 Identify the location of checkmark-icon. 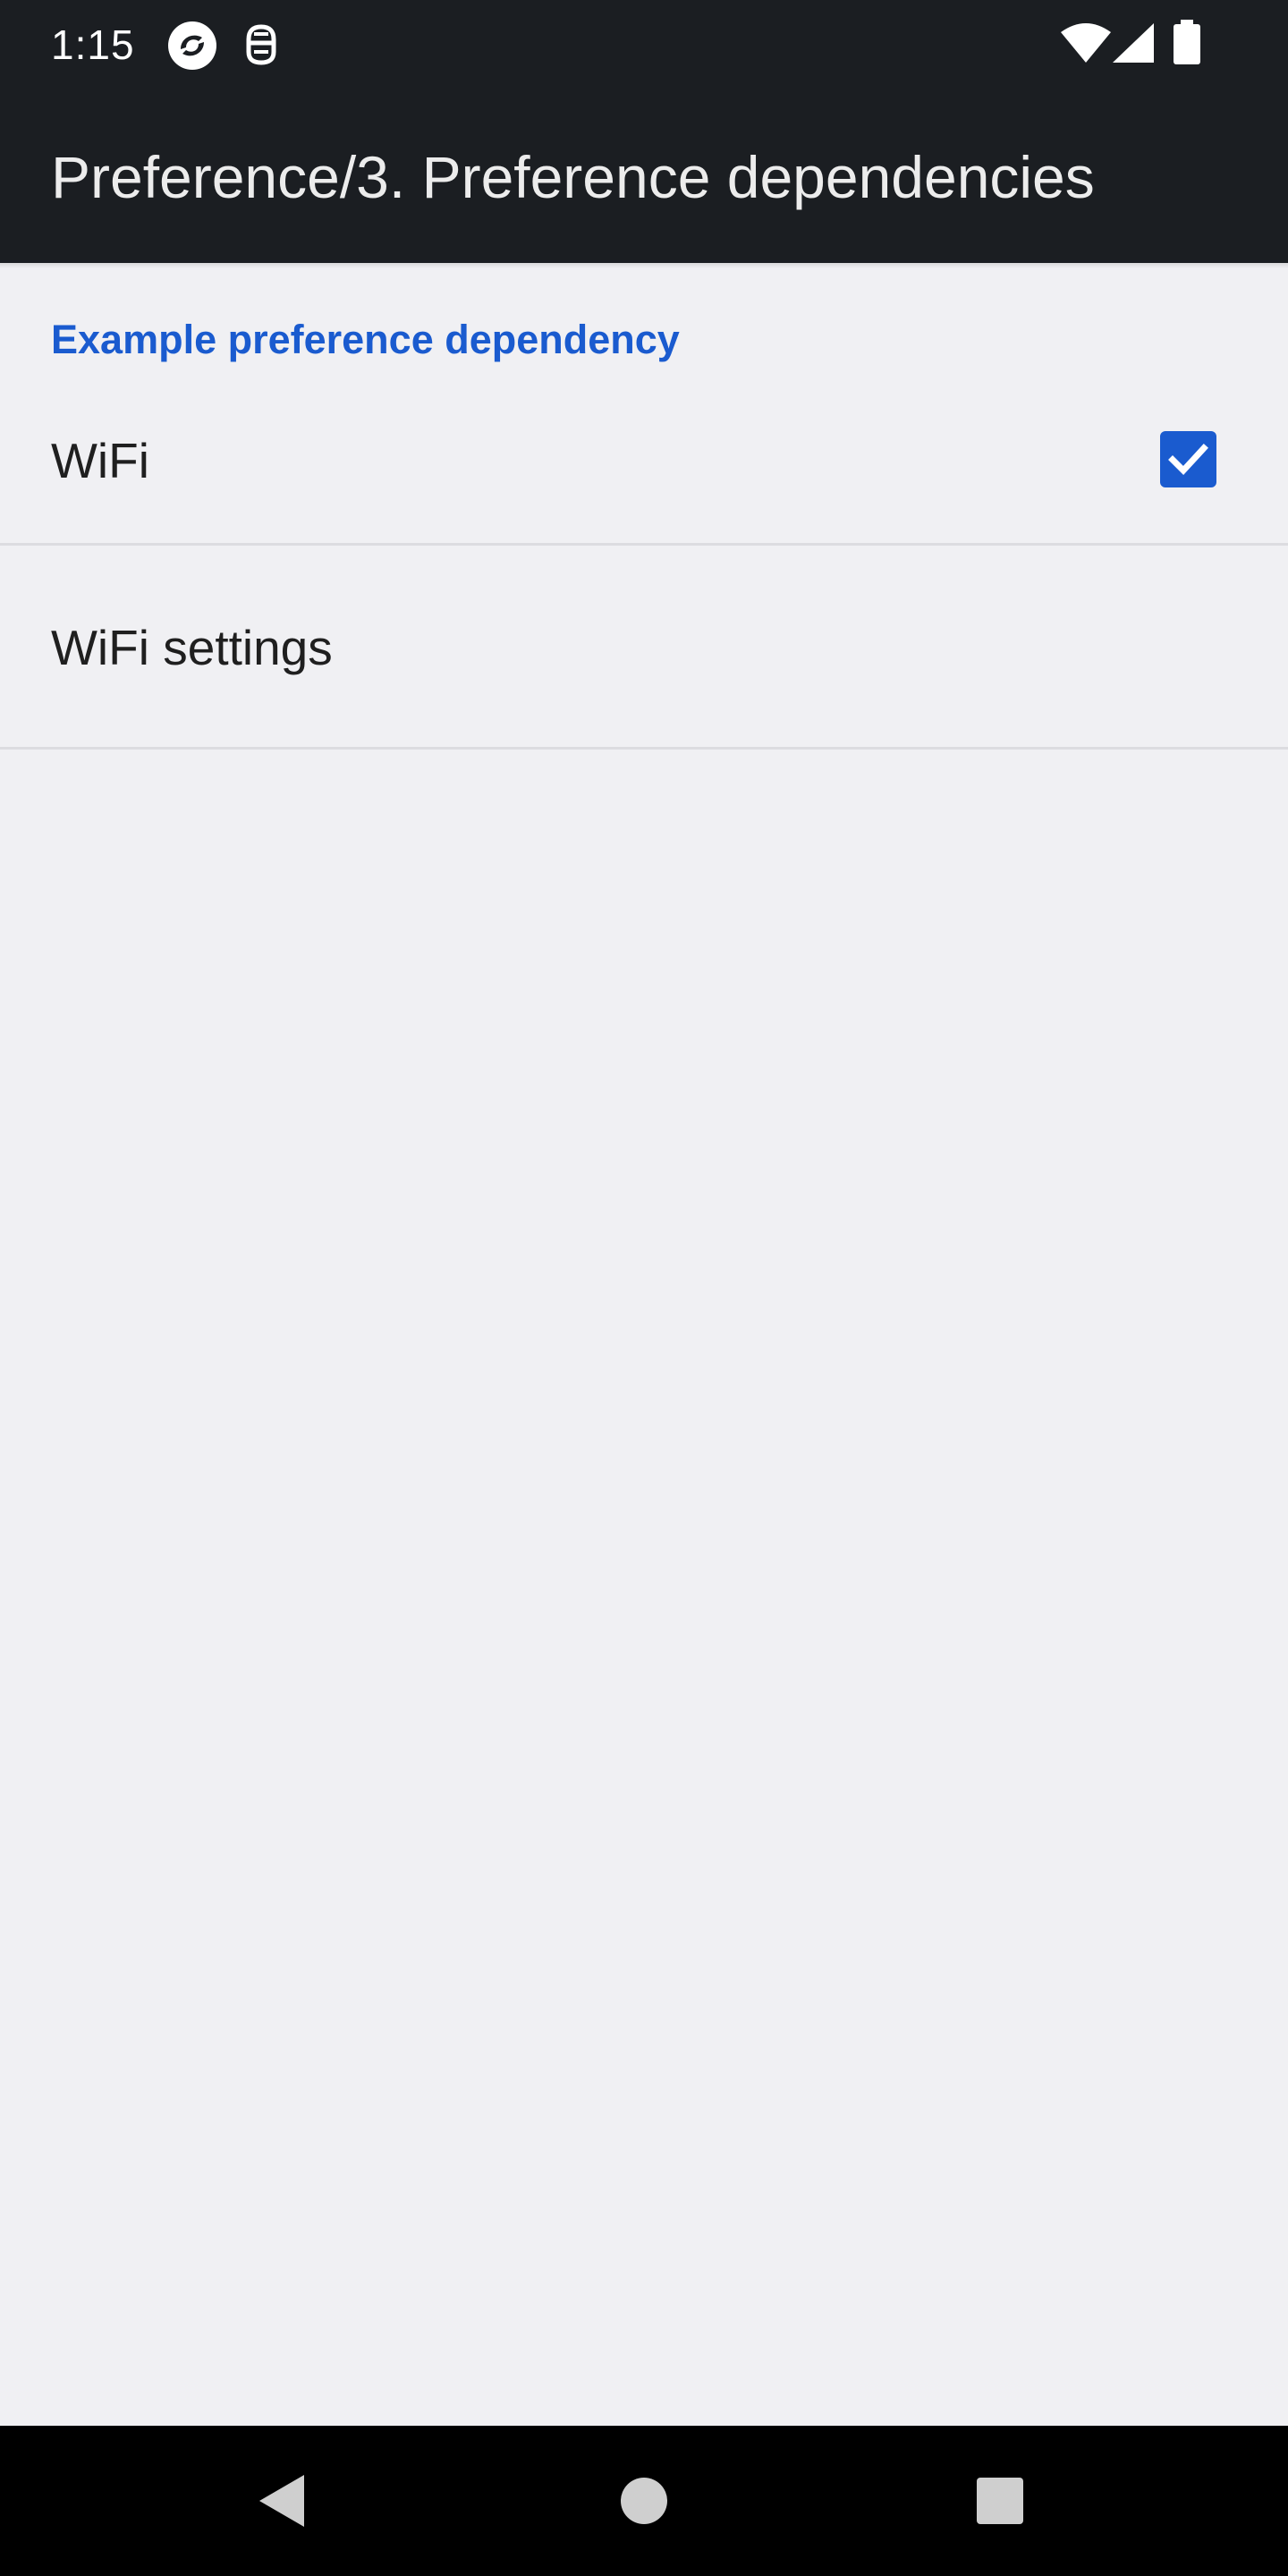
(1188, 460).